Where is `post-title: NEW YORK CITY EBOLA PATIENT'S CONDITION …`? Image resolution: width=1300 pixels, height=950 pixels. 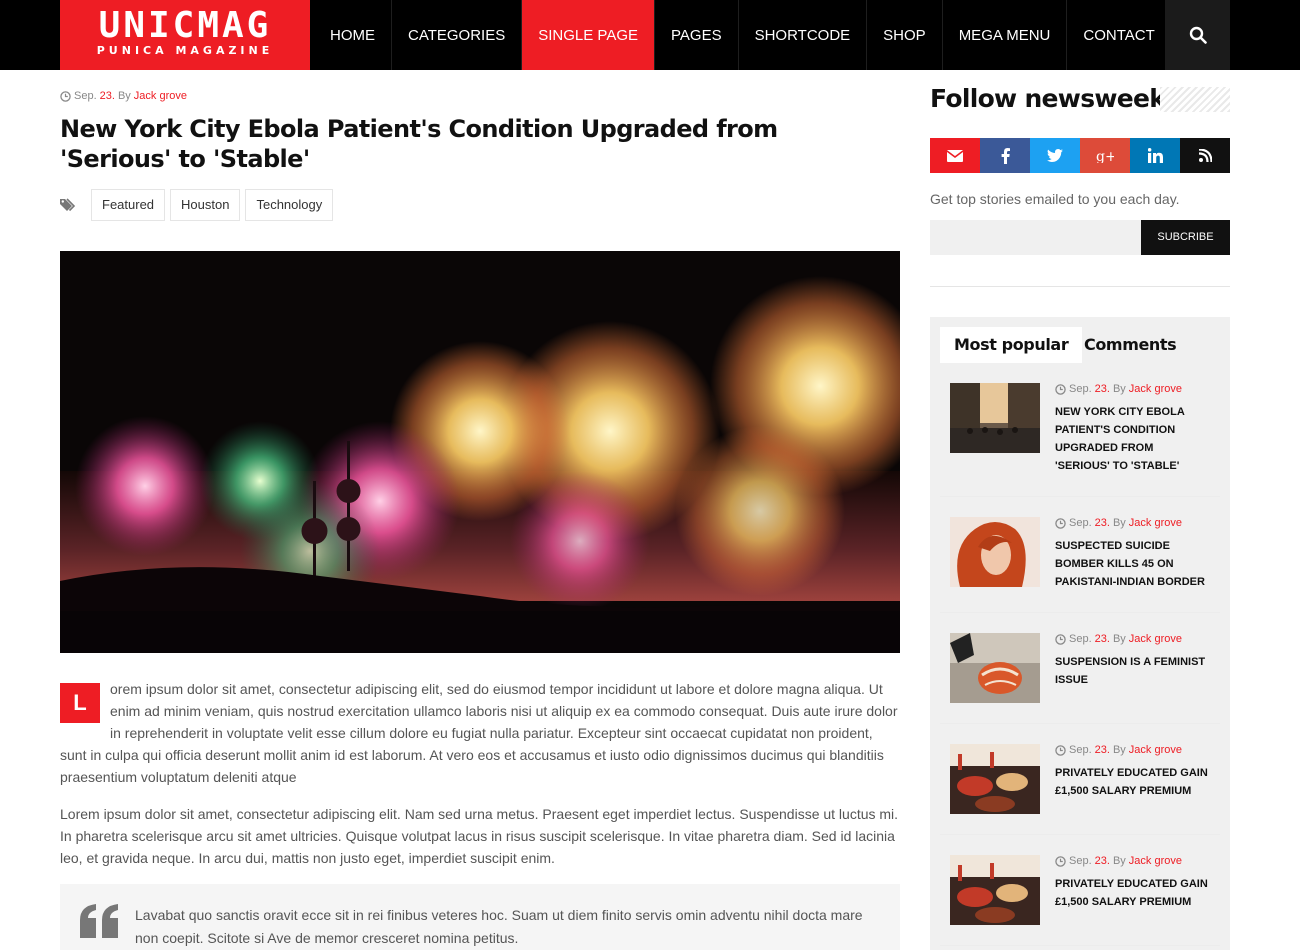 post-title: NEW YORK CITY EBOLA PATIENT'S CONDITION … is located at coordinates (1132, 439).